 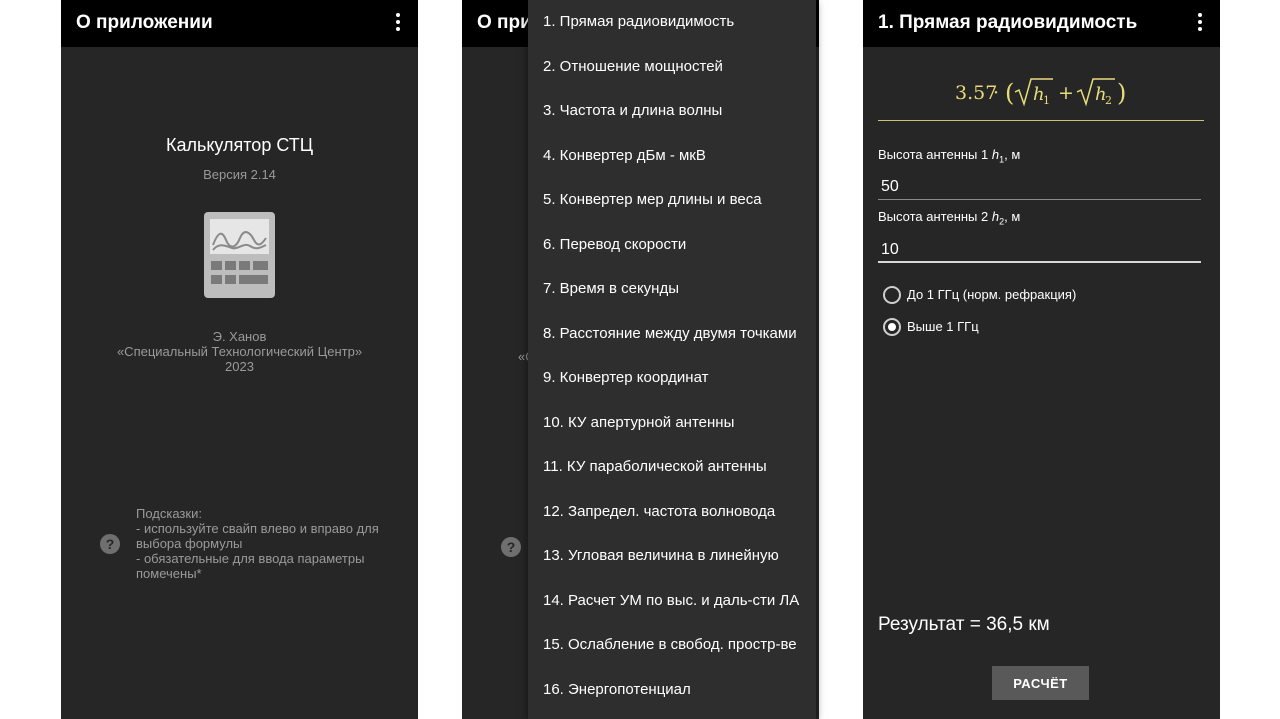 I want to click on radio-below-1ghz, so click(x=892, y=295).